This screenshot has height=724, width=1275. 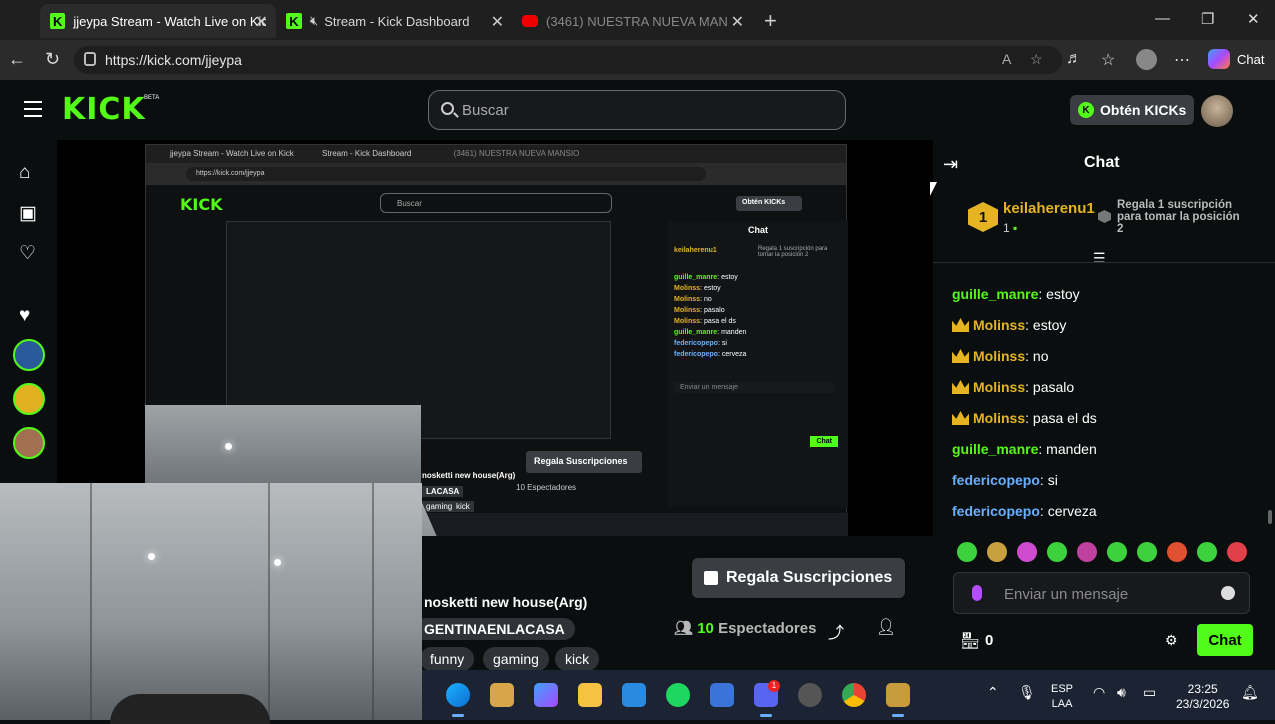 What do you see at coordinates (494, 629) in the screenshot?
I see `category-tag: GENTINAENLACASA` at bounding box center [494, 629].